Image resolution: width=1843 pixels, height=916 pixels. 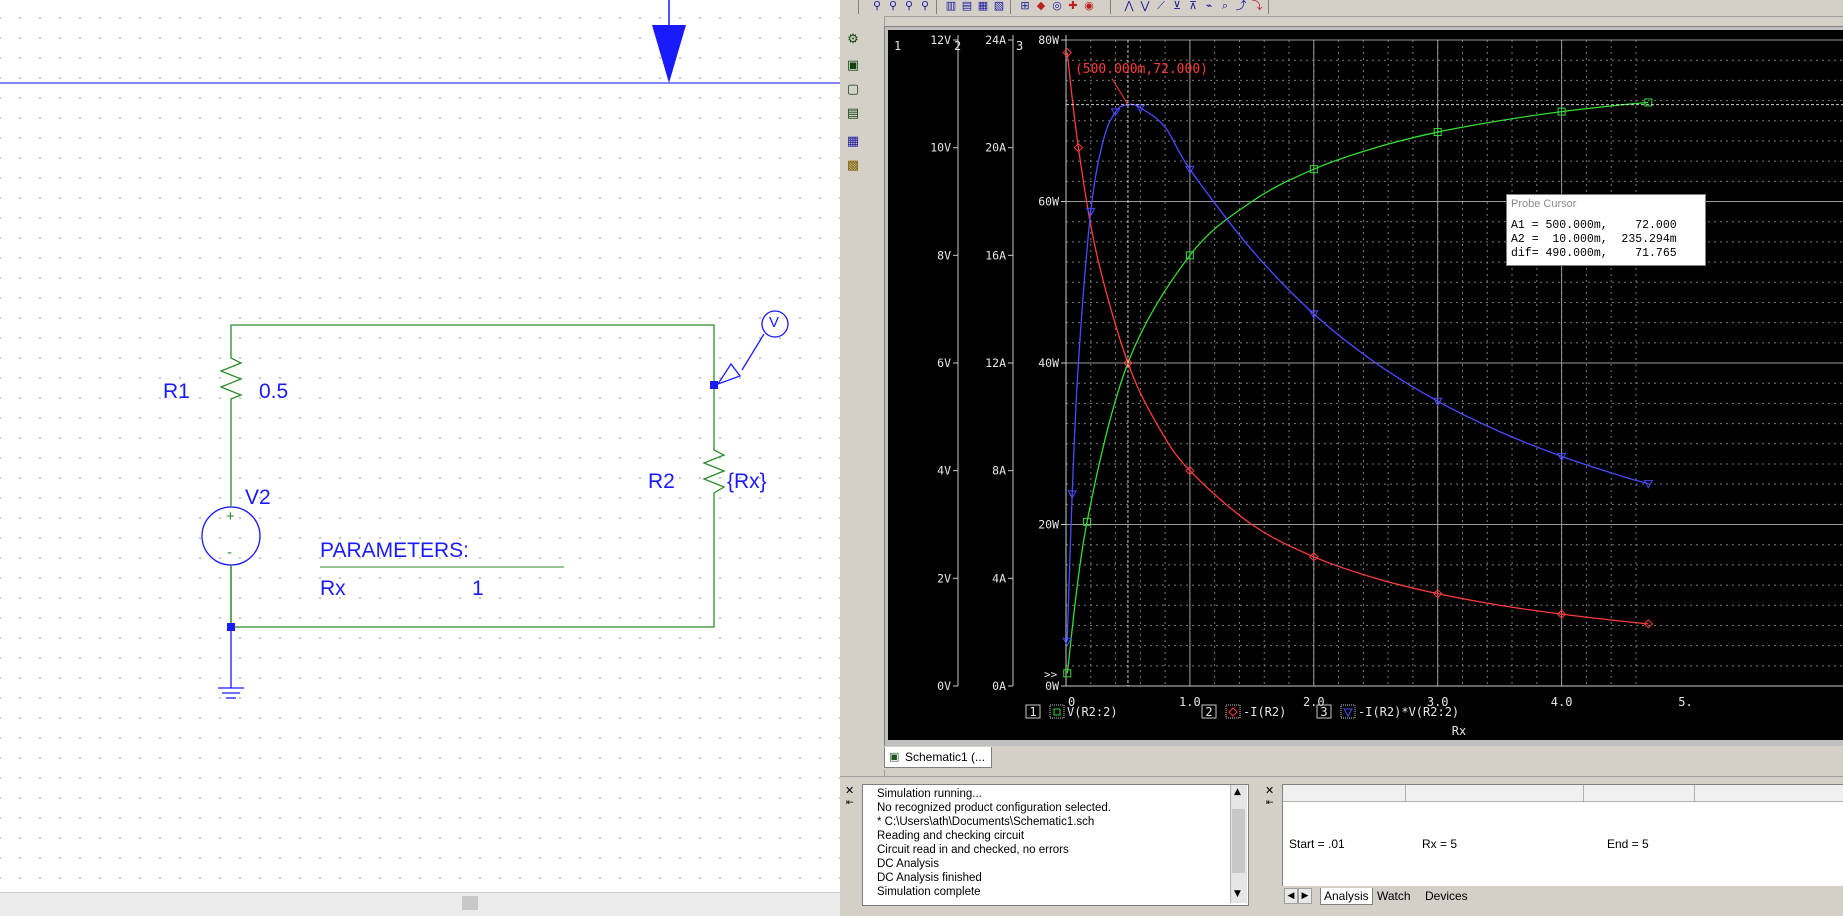 What do you see at coordinates (853, 114) in the screenshot?
I see `copy-window-icon: ▤` at bounding box center [853, 114].